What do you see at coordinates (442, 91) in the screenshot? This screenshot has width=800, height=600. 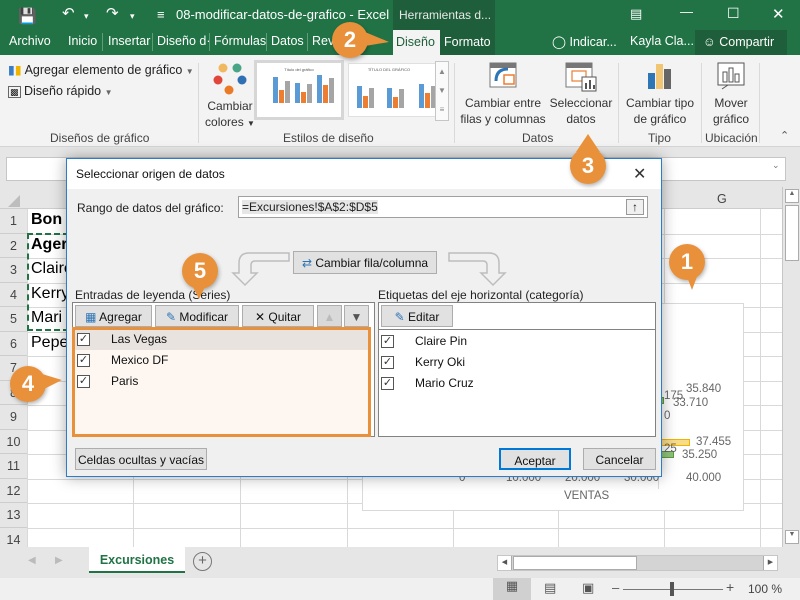 I see `styles-gallery-scroll: ▲ ▼ ≡` at bounding box center [442, 91].